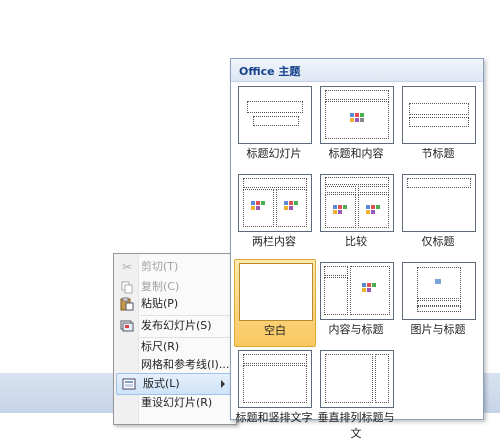  I want to click on layout-label: 内容与标题, so click(356, 329).